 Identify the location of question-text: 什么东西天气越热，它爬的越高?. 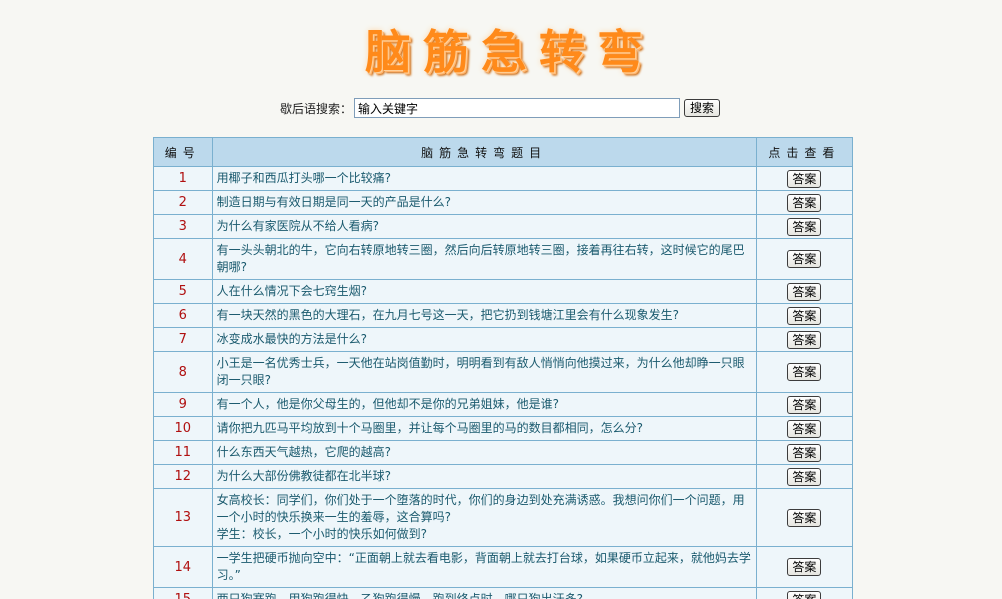
(484, 452).